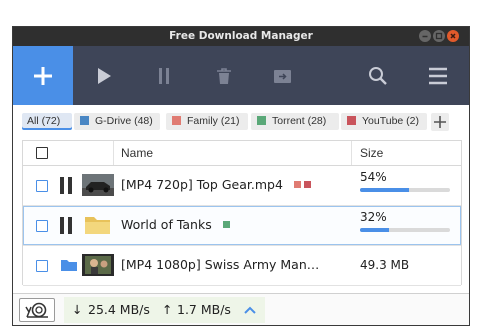 The height and width of the screenshot is (336, 483). What do you see at coordinates (371, 153) in the screenshot?
I see `column-header-size: Size` at bounding box center [371, 153].